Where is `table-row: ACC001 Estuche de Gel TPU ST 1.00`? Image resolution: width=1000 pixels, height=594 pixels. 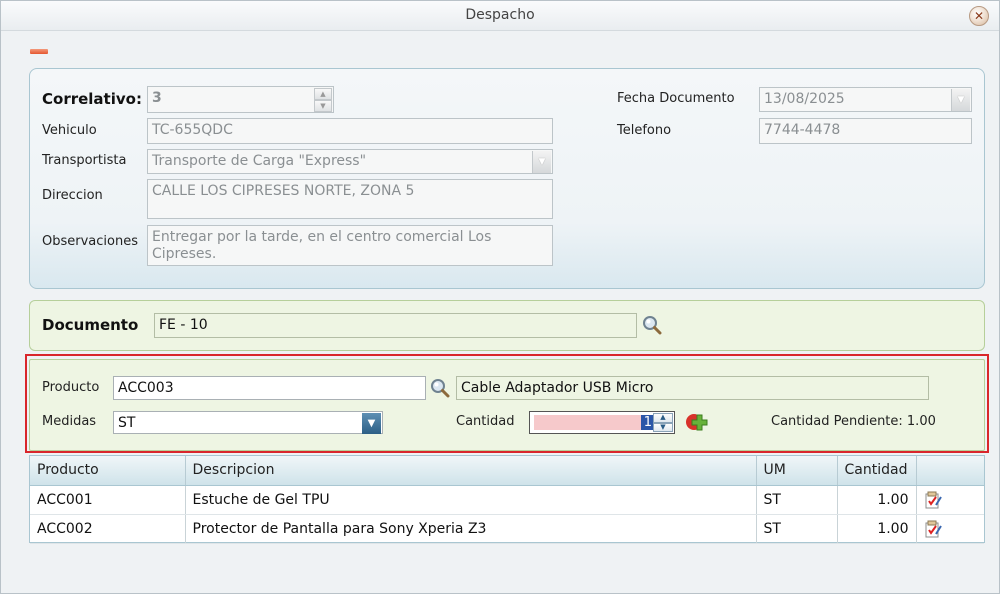
table-row: ACC001 Estuche de Gel TPU ST 1.00 is located at coordinates (507, 500).